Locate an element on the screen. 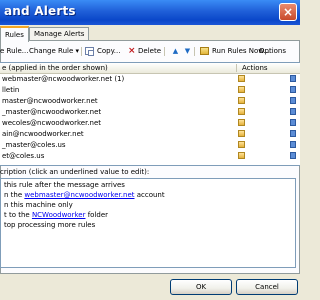  description-line: n this machine only is located at coordinates (38, 205).